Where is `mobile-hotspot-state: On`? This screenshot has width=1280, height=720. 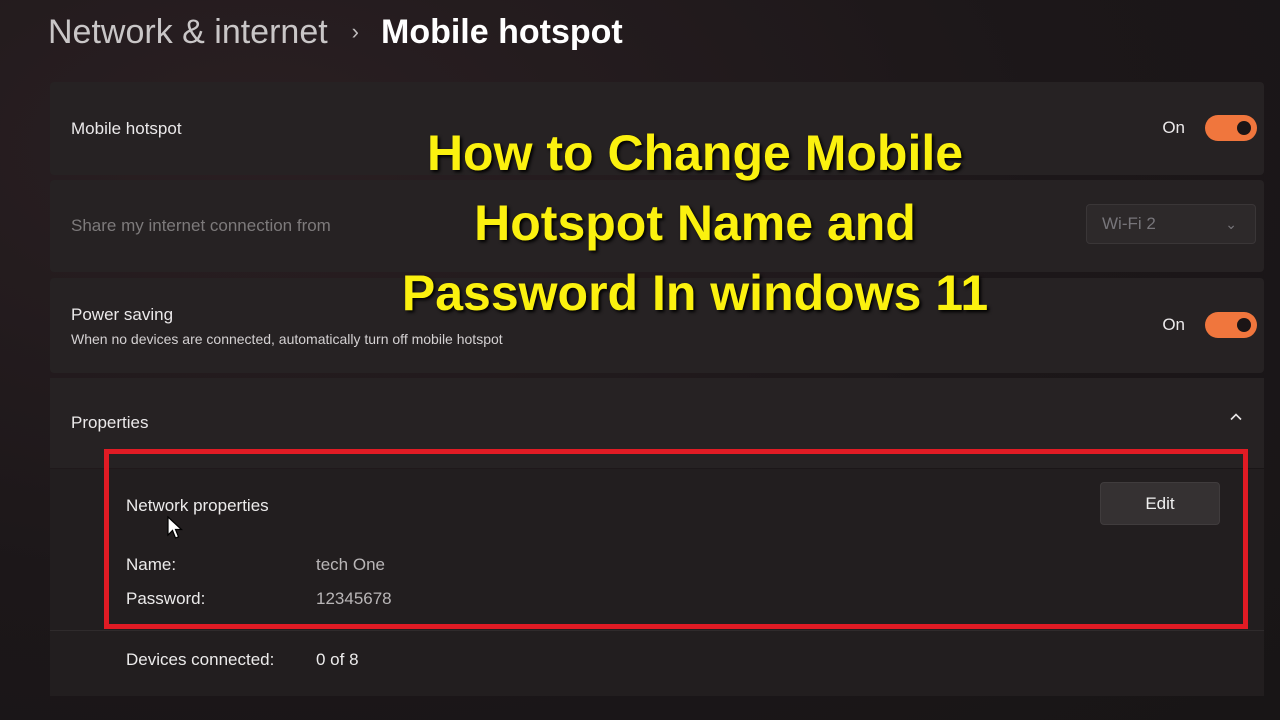
mobile-hotspot-state: On is located at coordinates (1173, 127).